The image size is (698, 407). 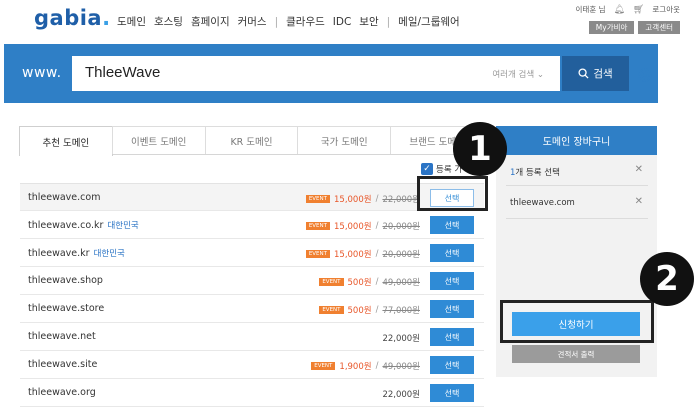 What do you see at coordinates (368, 21) in the screenshot?
I see `nav-security: 보안` at bounding box center [368, 21].